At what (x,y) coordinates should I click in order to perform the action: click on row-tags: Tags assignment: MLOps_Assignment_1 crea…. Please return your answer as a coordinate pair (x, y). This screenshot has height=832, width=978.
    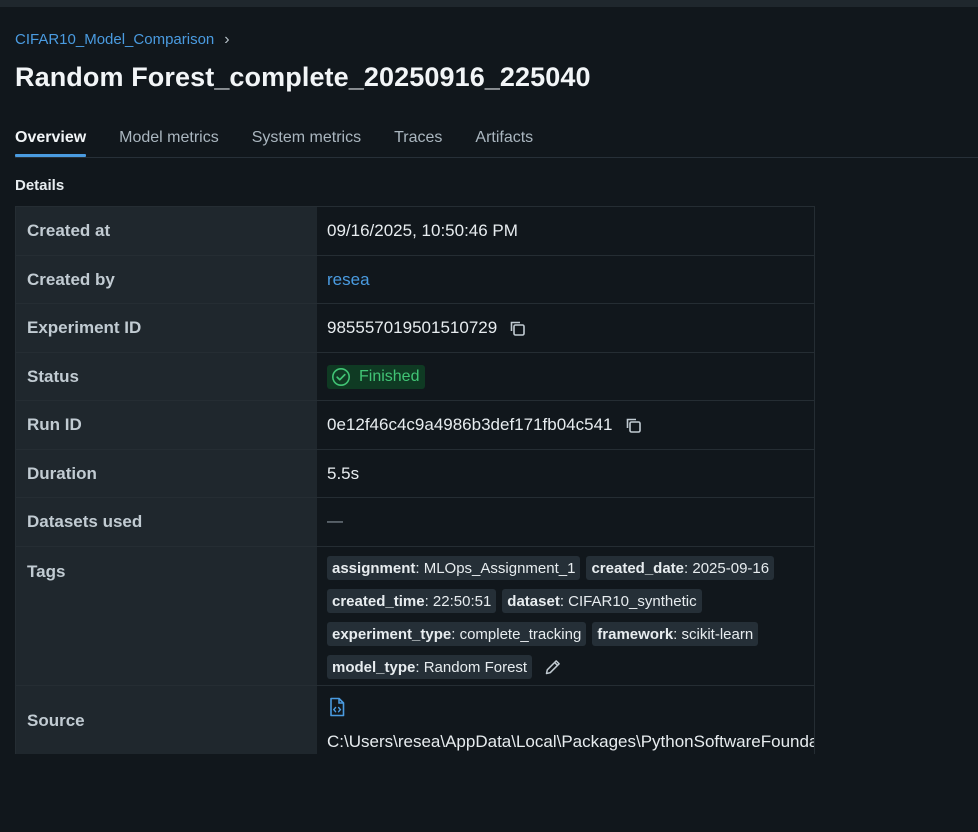
    Looking at the image, I should click on (415, 617).